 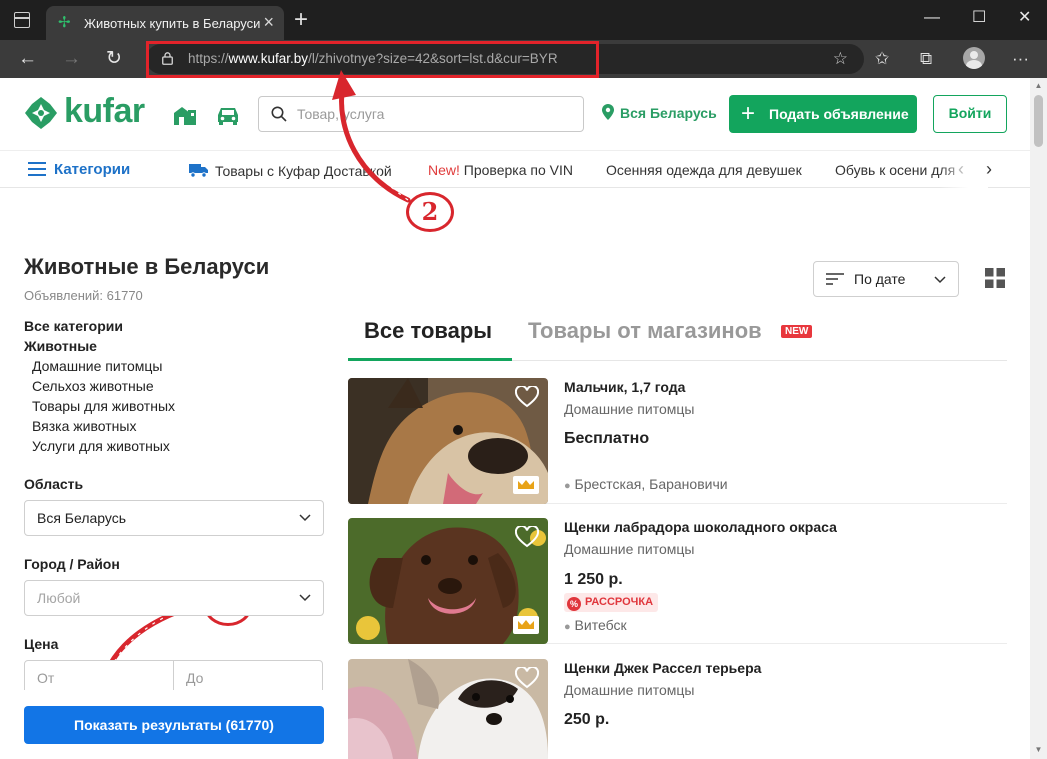 I want to click on city-select-placeholder: Любой, so click(x=59, y=598).